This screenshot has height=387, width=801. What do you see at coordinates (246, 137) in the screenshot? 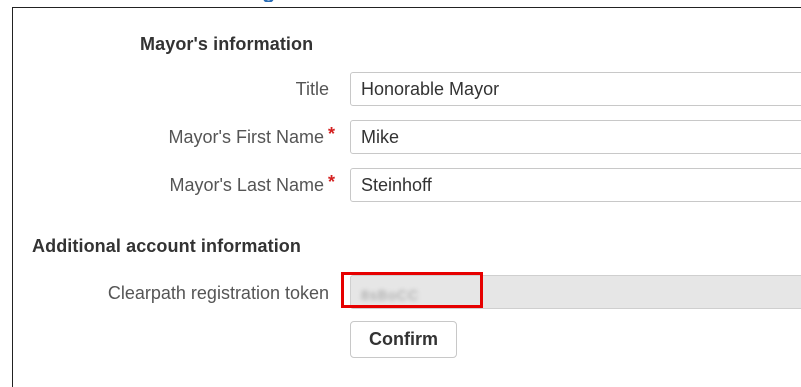
I see `first-name-label-text: Mayor's First Name` at bounding box center [246, 137].